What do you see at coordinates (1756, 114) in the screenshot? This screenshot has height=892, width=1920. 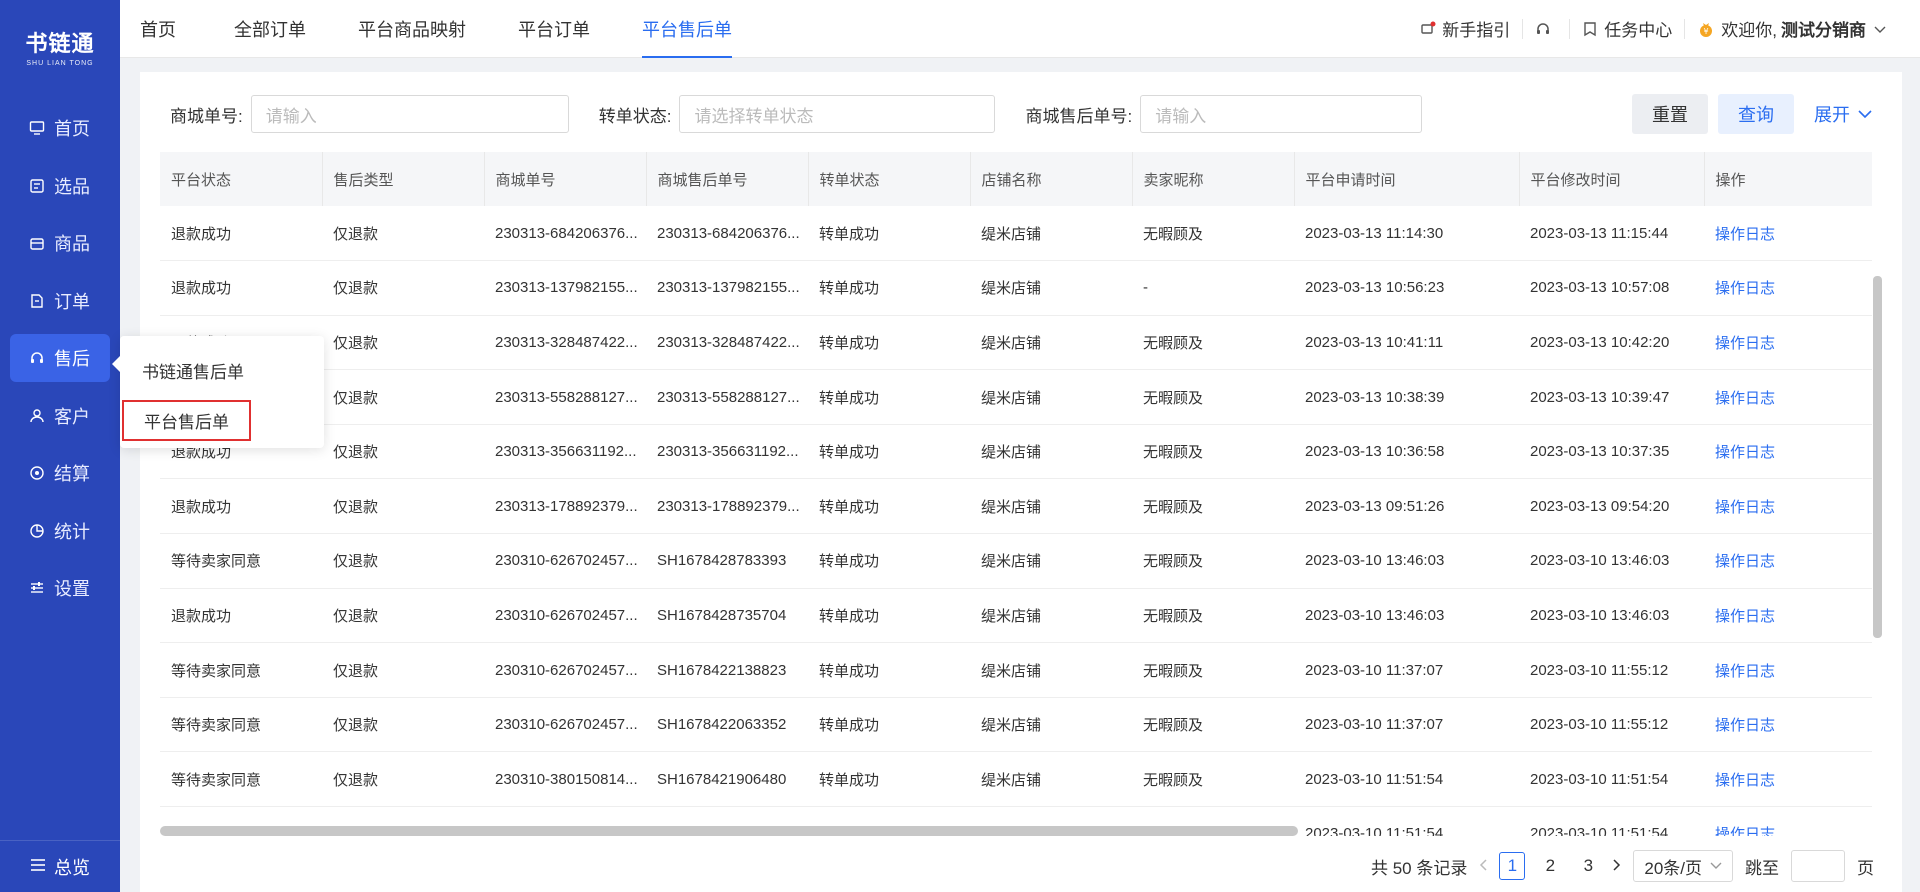 I see `query-button: 查询` at bounding box center [1756, 114].